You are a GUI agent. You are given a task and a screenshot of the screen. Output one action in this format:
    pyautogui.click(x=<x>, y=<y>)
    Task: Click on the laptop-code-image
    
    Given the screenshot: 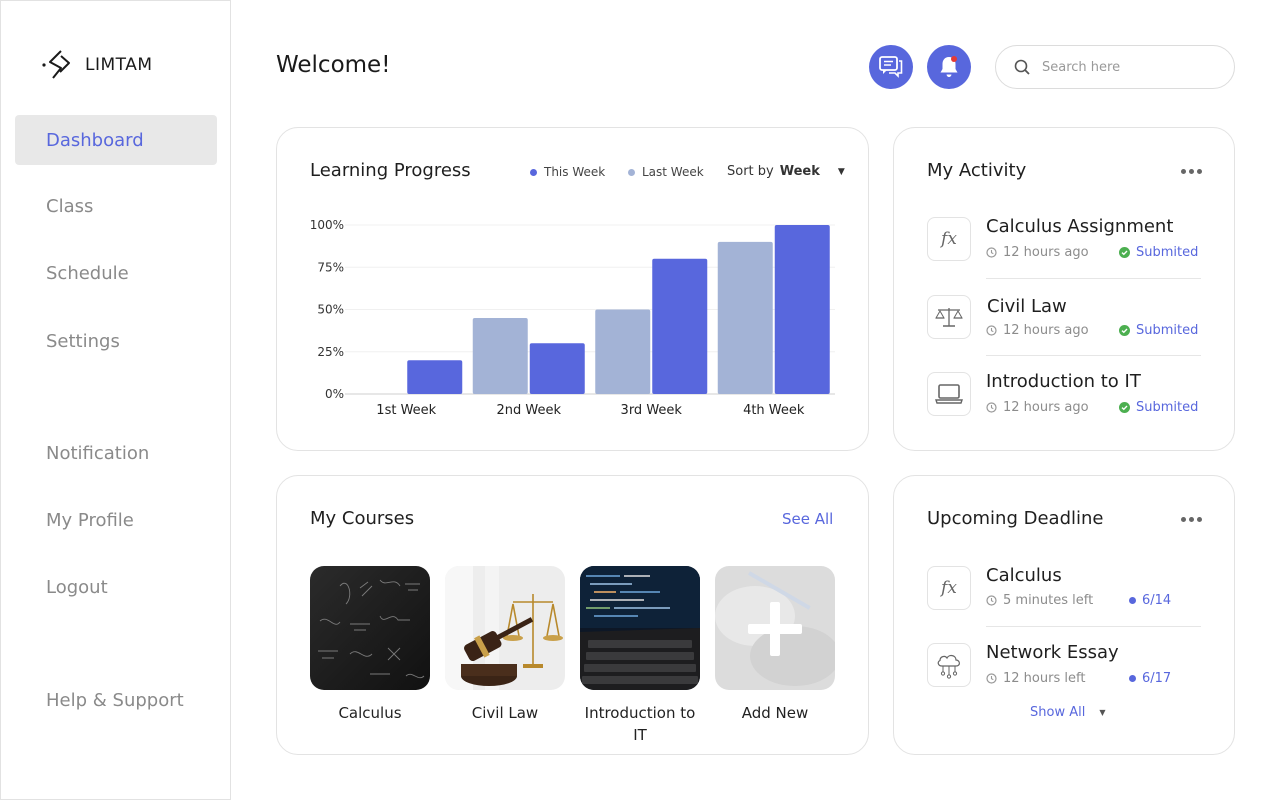 What is the action you would take?
    pyautogui.click(x=640, y=628)
    